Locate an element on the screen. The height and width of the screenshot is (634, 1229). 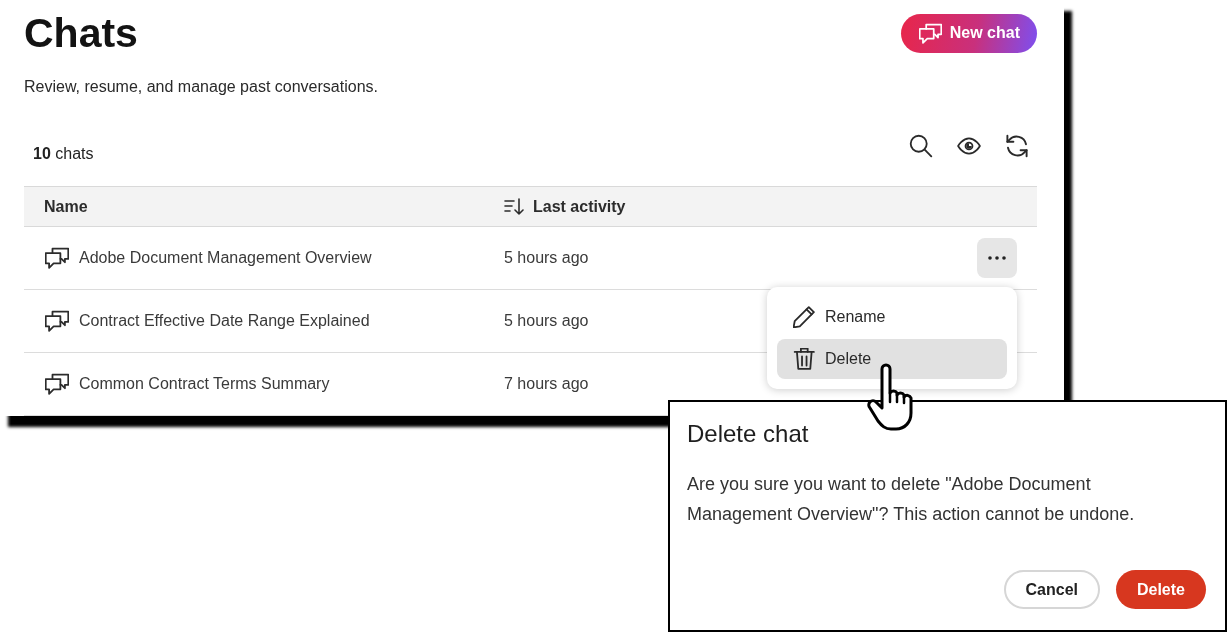
more-button is located at coordinates (997, 258).